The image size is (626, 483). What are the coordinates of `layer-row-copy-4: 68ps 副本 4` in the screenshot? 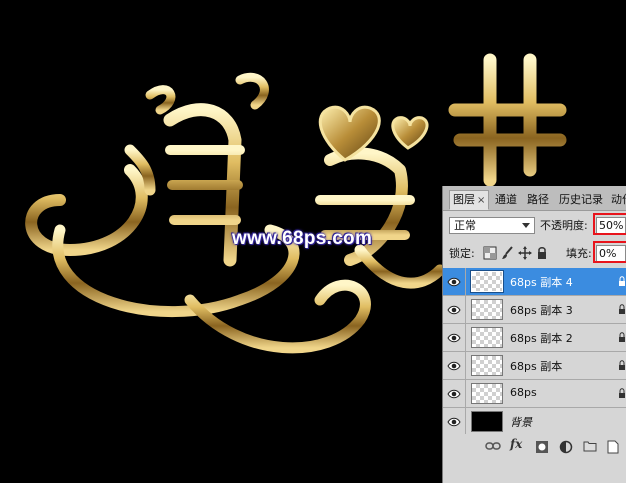 It's located at (534, 282).